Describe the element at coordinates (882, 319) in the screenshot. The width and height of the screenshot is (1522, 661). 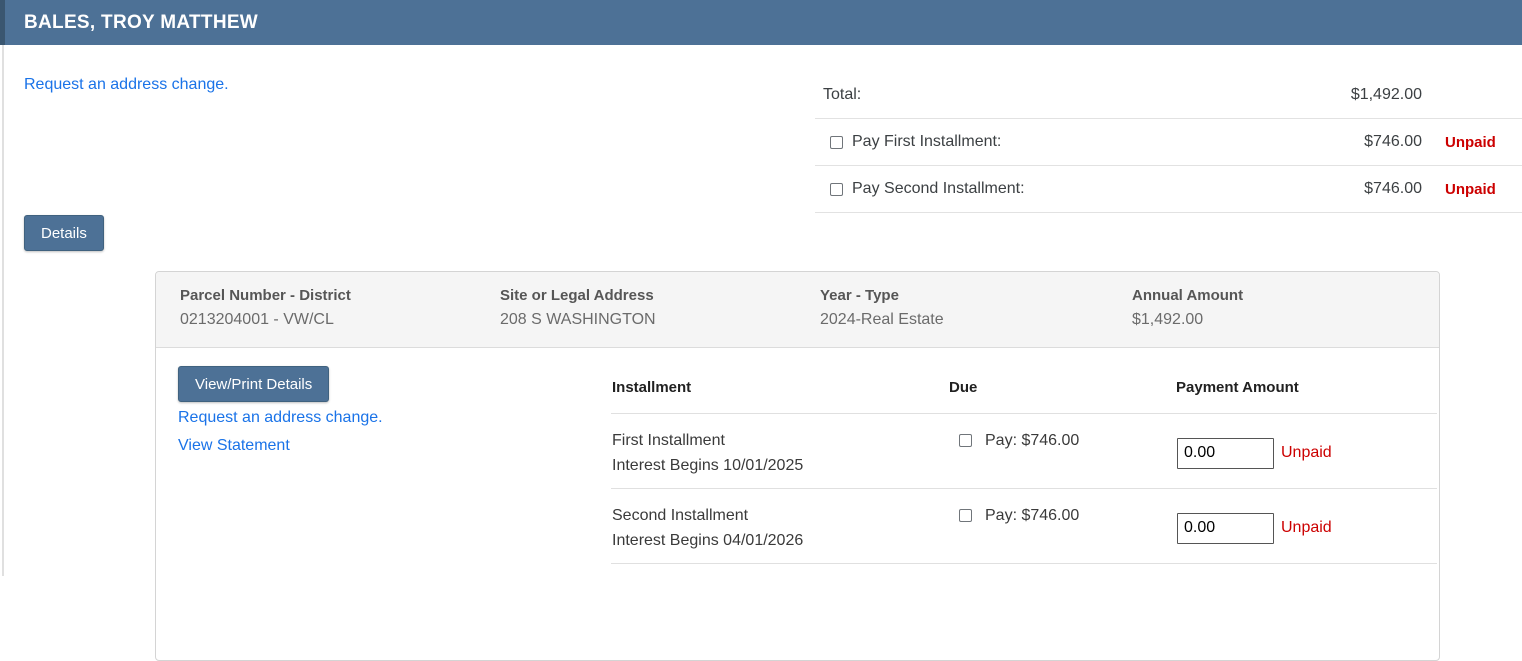
I see `year-type-value: 2024-Real Estate` at that location.